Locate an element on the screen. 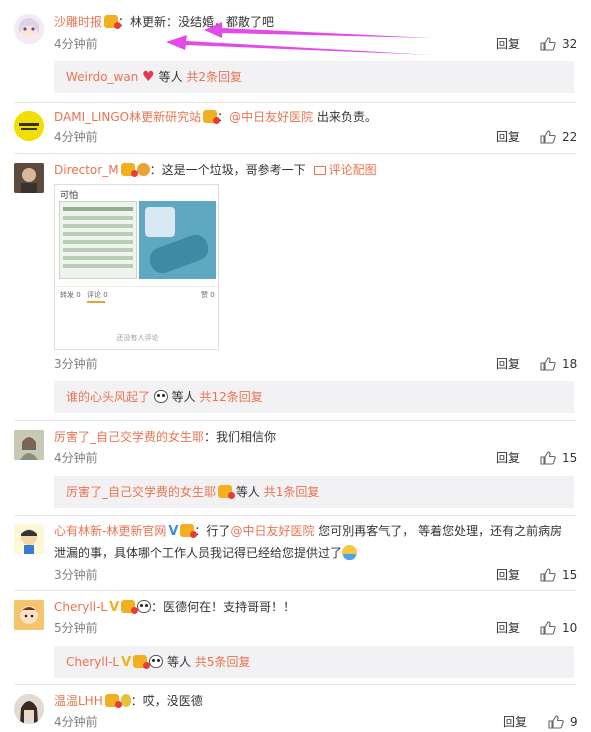 This screenshot has height=732, width=591. comment-body-continued: 泄漏的事，具体哪个工作人员我记得已经给您提供过了 is located at coordinates (198, 553).